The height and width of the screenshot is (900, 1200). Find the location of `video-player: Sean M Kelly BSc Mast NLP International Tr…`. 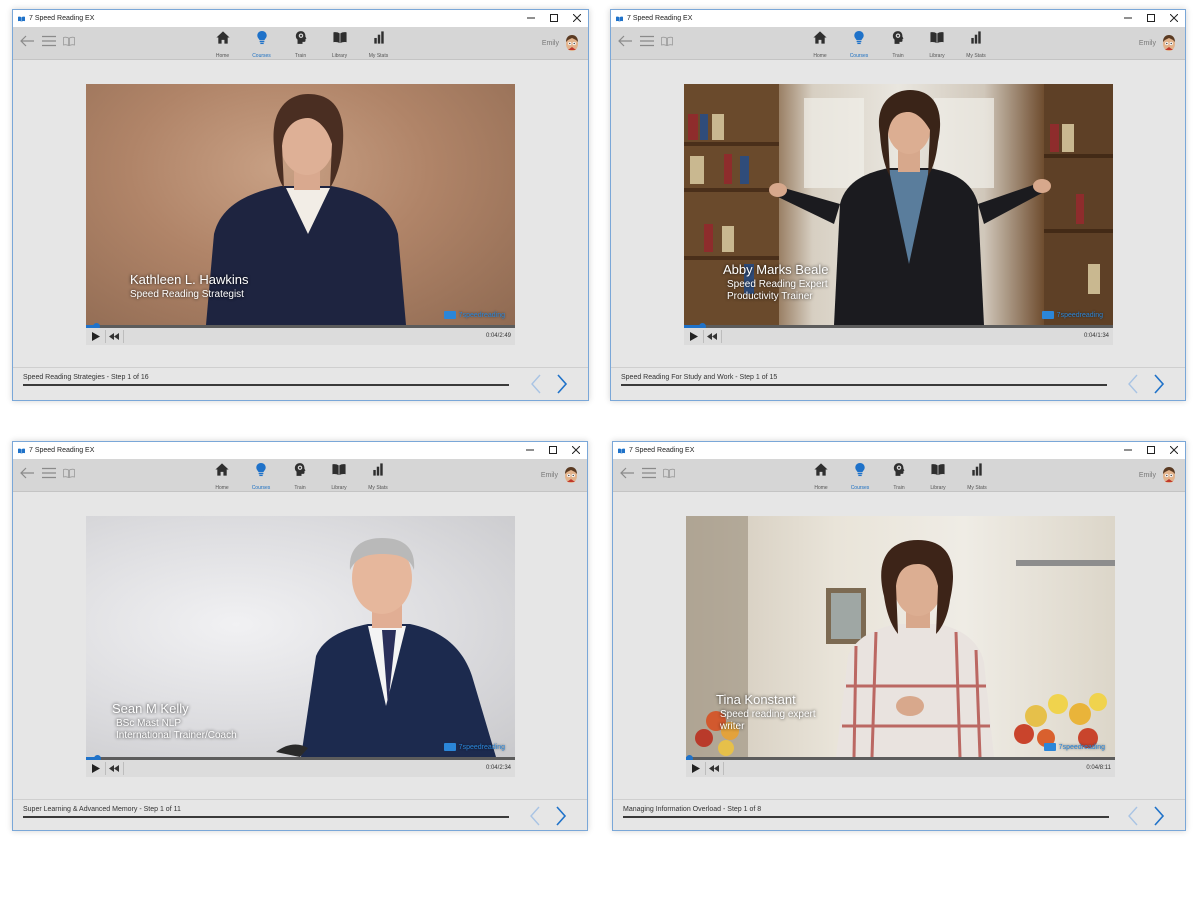

video-player: Sean M Kelly BSc Mast NLP International Tr… is located at coordinates (300, 636).